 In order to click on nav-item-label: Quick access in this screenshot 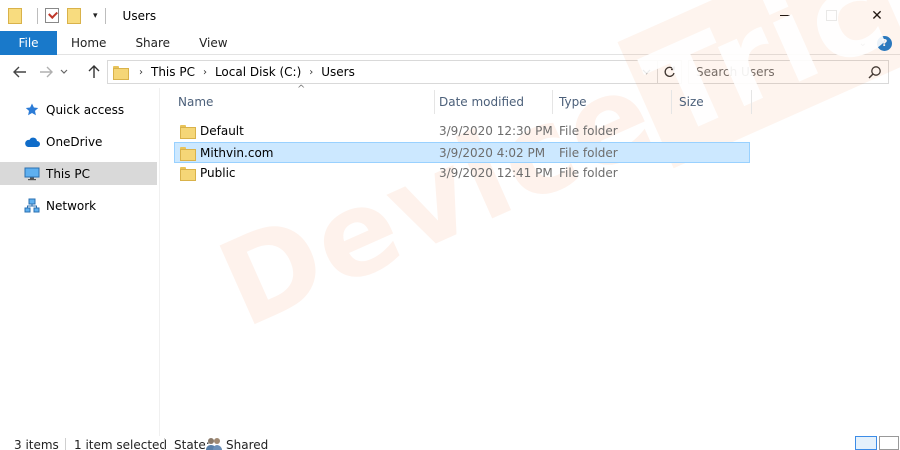, I will do `click(85, 109)`.